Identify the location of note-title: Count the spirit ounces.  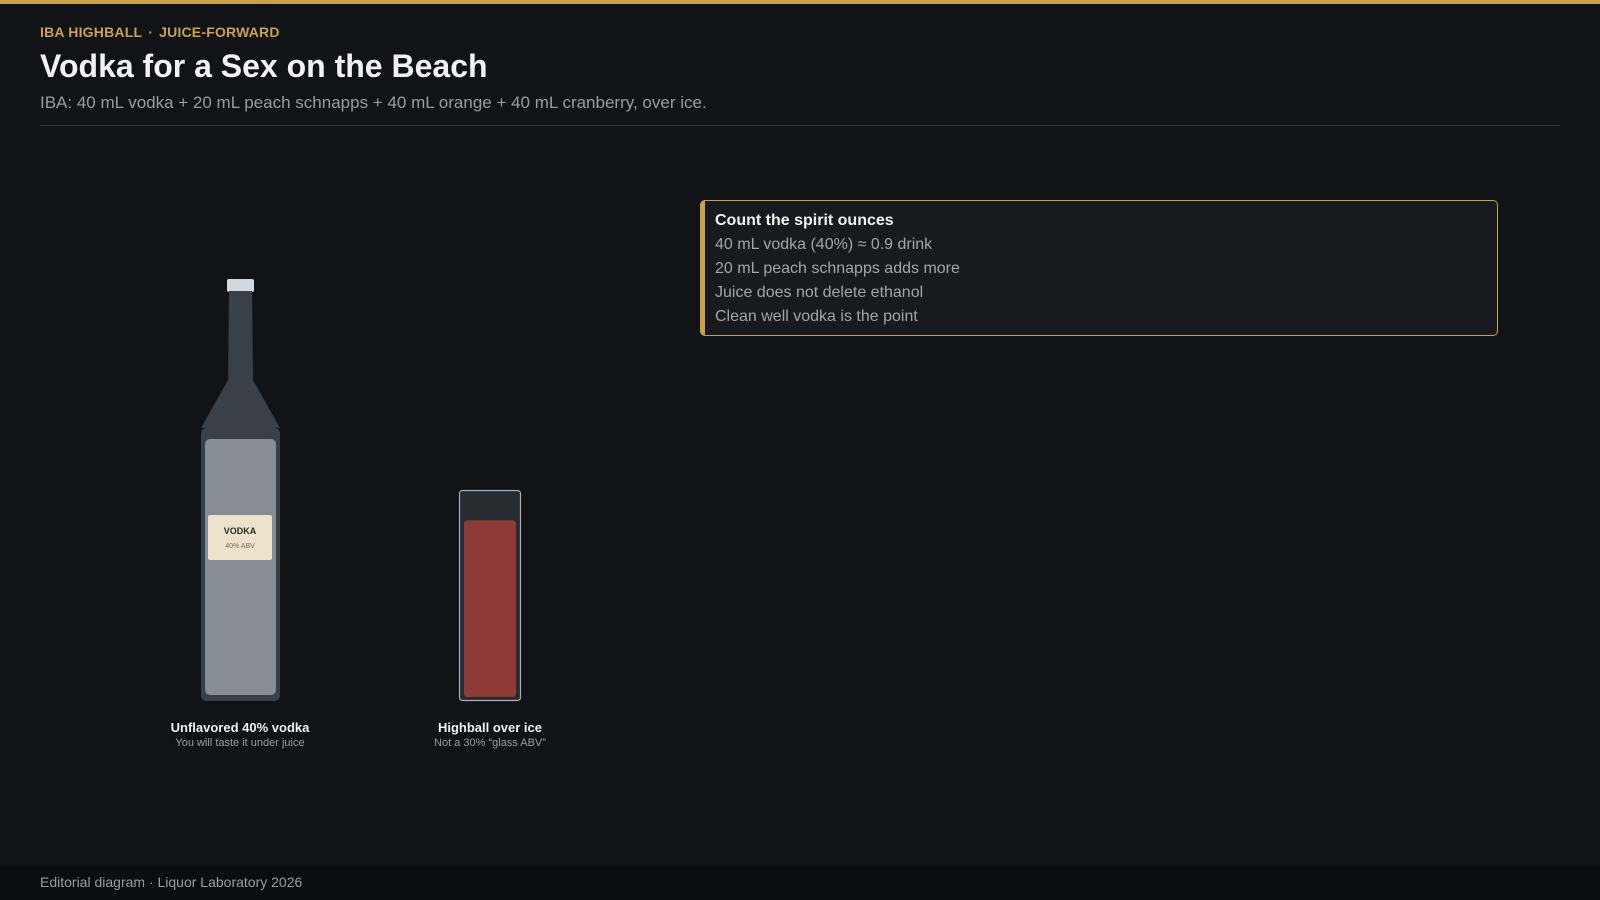
(804, 220).